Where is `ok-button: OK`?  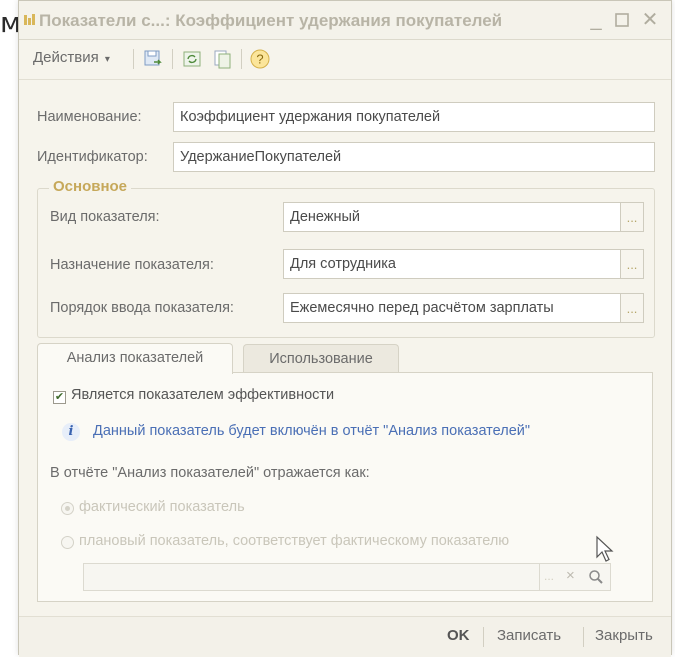
ok-button: OK is located at coordinates (458, 635).